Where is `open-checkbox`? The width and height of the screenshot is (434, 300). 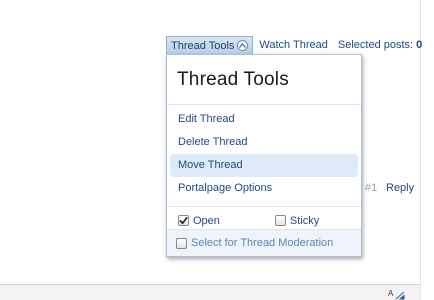 open-checkbox is located at coordinates (183, 220).